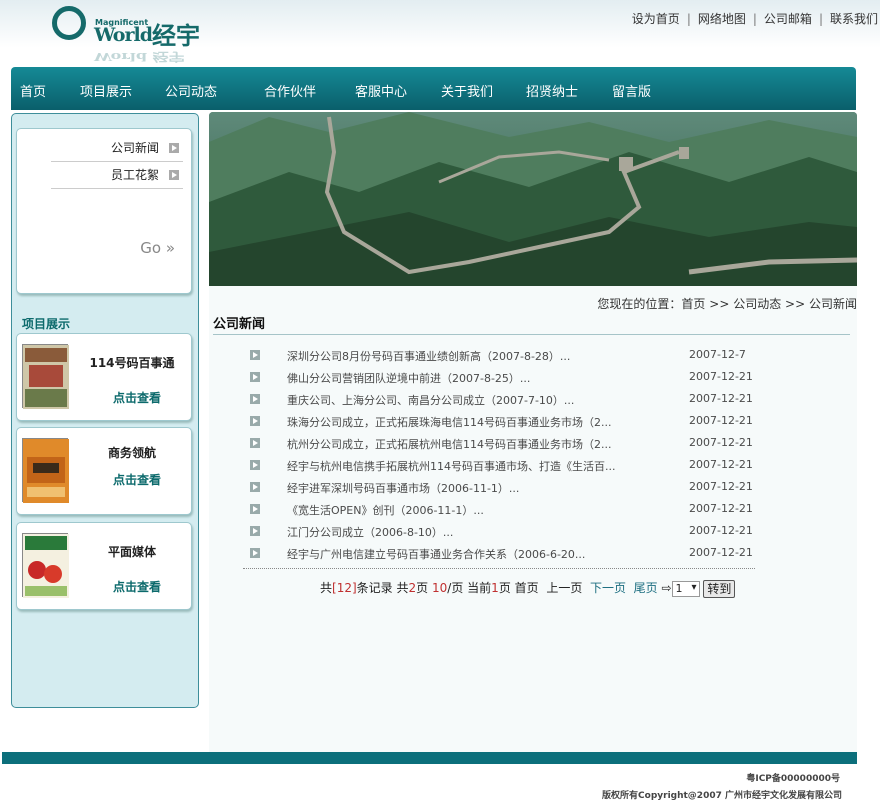 The height and width of the screenshot is (809, 880). Describe the element at coordinates (719, 588) in the screenshot. I see `go-to-page-button: 转到` at that location.